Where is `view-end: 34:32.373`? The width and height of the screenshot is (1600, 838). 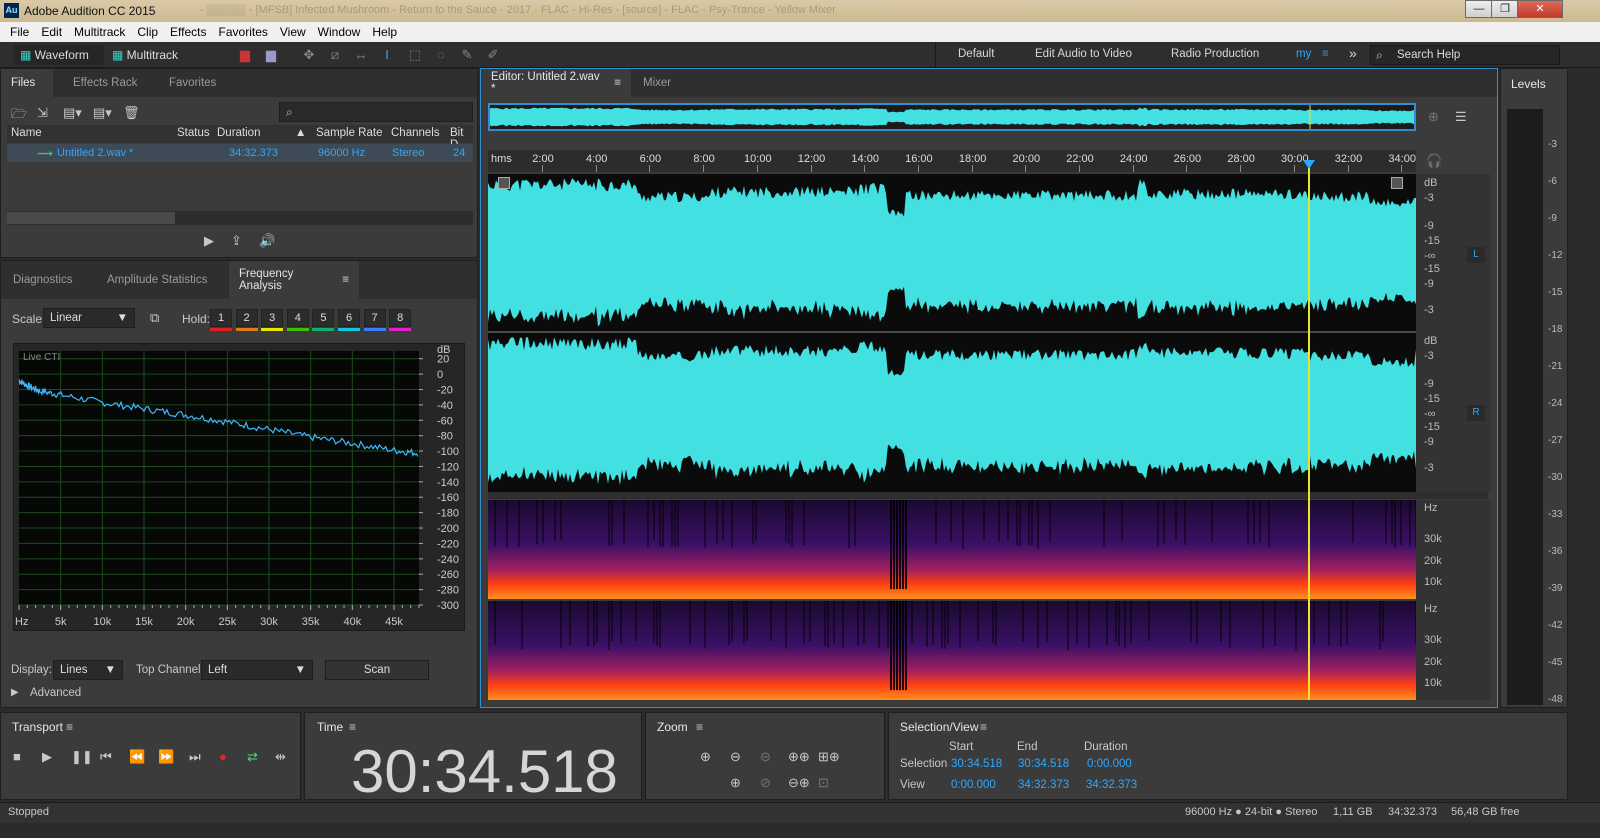 view-end: 34:32.373 is located at coordinates (1043, 785).